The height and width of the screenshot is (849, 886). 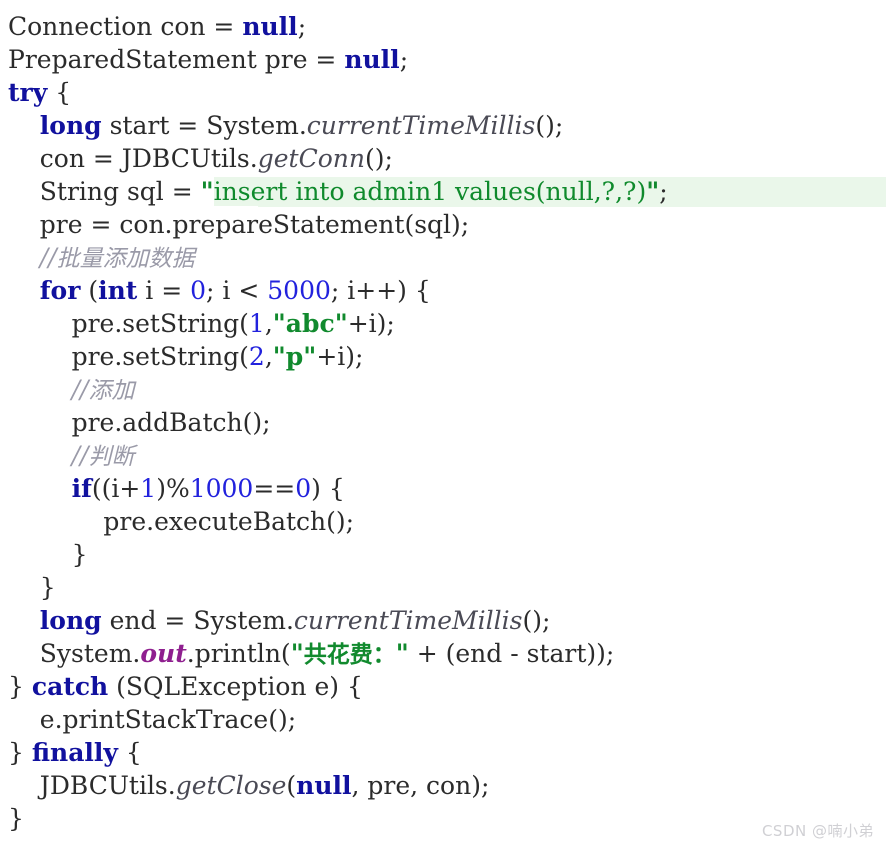 What do you see at coordinates (238, 224) in the screenshot?
I see `code-line-content: pre = con.prepareStatement(sql);` at bounding box center [238, 224].